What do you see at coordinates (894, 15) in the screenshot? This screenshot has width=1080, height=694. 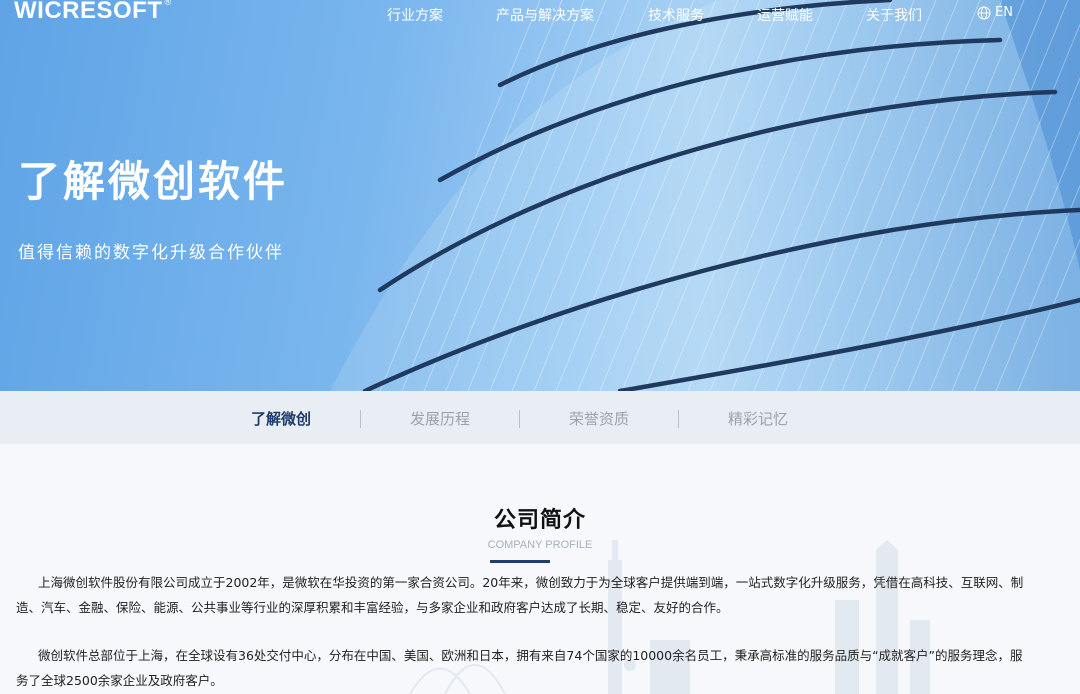 I see `nav-about-us: 关于我们` at bounding box center [894, 15].